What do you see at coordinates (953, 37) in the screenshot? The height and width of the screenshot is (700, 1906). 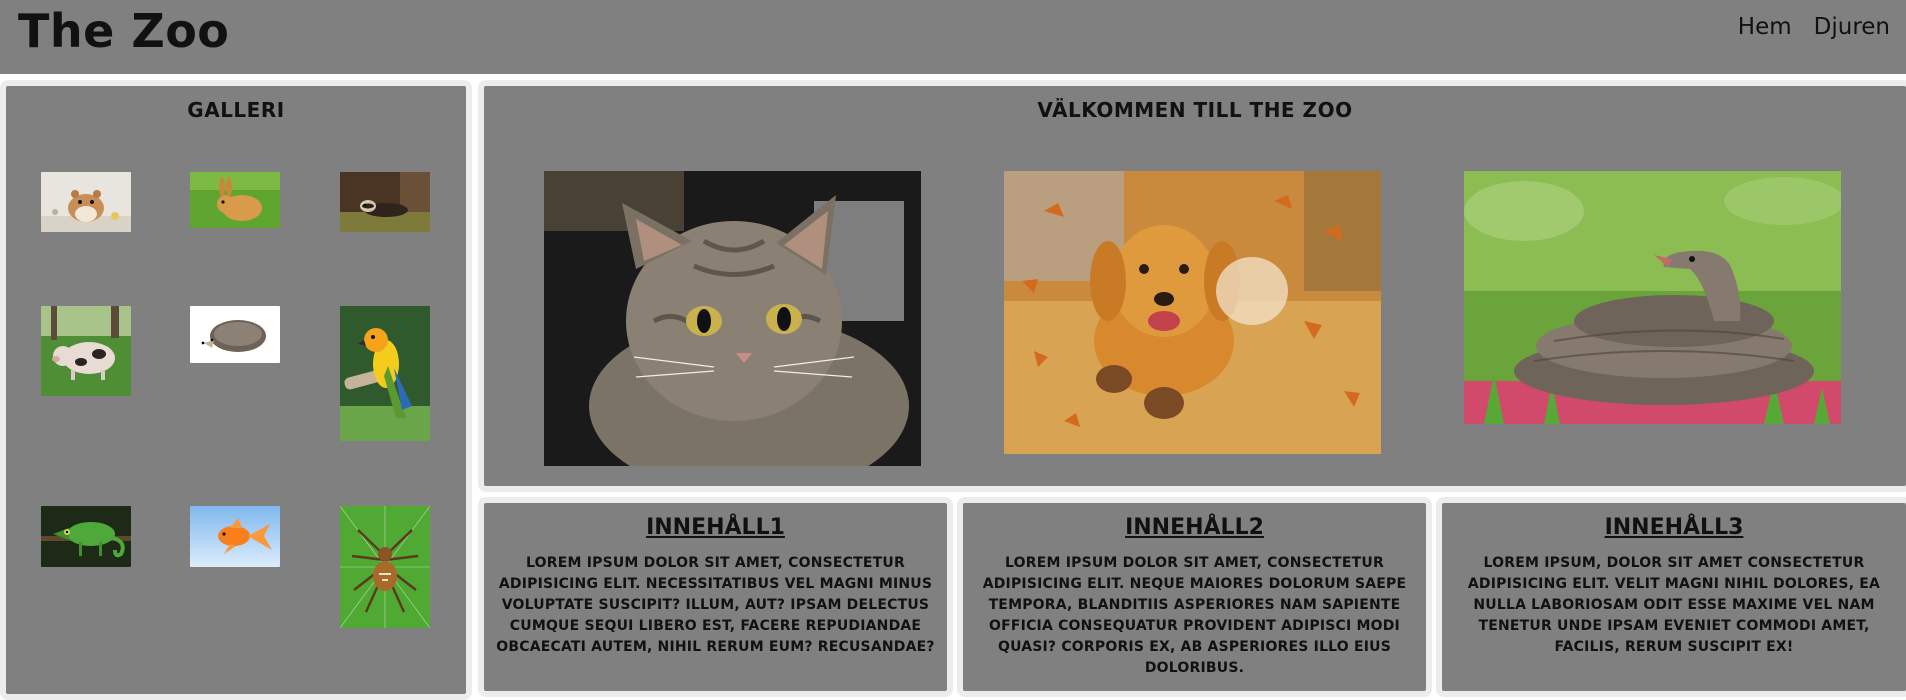 I see `site-header: The Zoo Hem Djuren` at bounding box center [953, 37].